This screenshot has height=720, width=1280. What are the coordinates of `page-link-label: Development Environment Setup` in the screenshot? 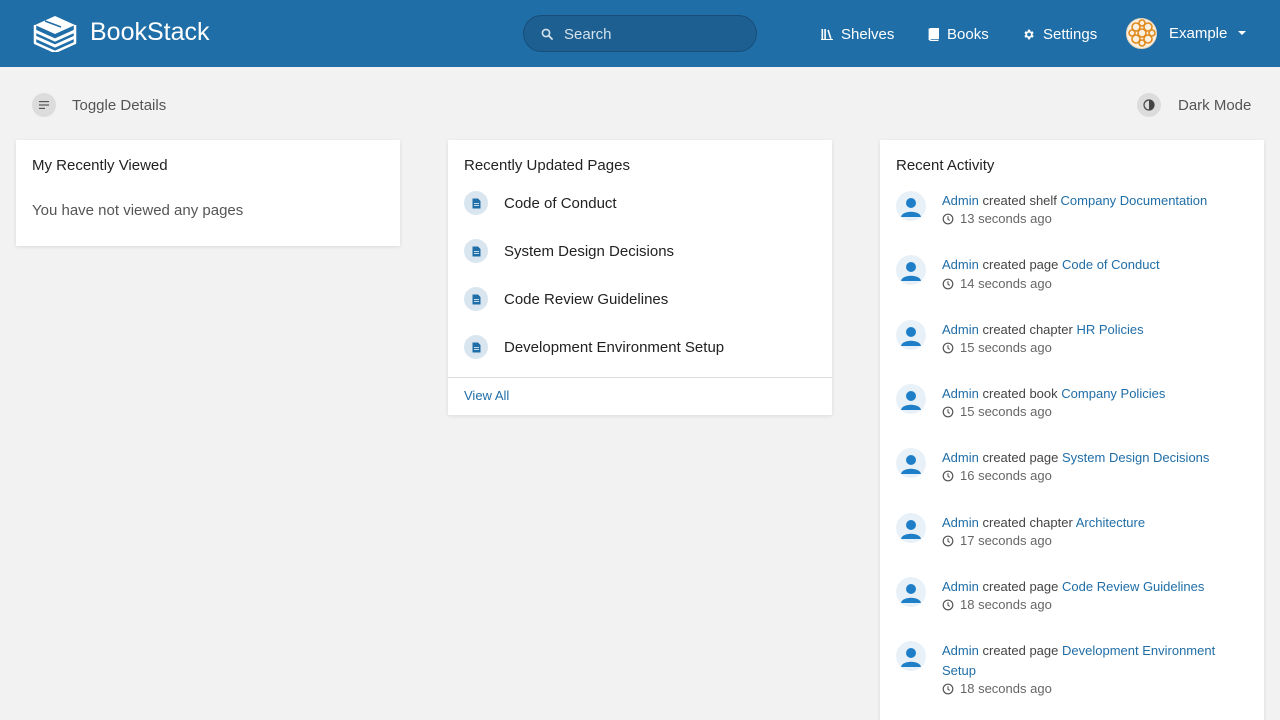 It's located at (614, 347).